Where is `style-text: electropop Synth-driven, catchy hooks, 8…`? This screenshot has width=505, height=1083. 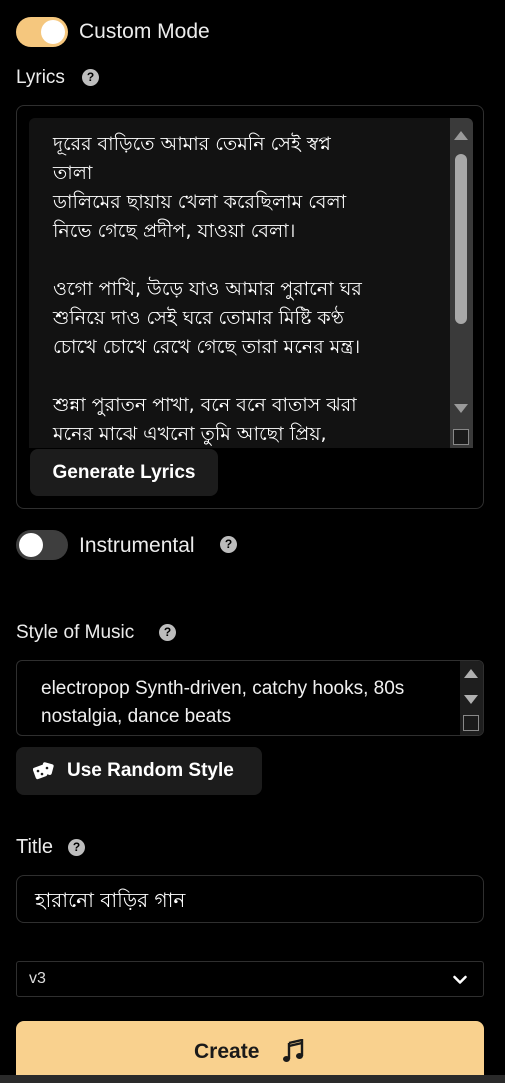 style-text: electropop Synth-driven, catchy hooks, 8… is located at coordinates (223, 702).